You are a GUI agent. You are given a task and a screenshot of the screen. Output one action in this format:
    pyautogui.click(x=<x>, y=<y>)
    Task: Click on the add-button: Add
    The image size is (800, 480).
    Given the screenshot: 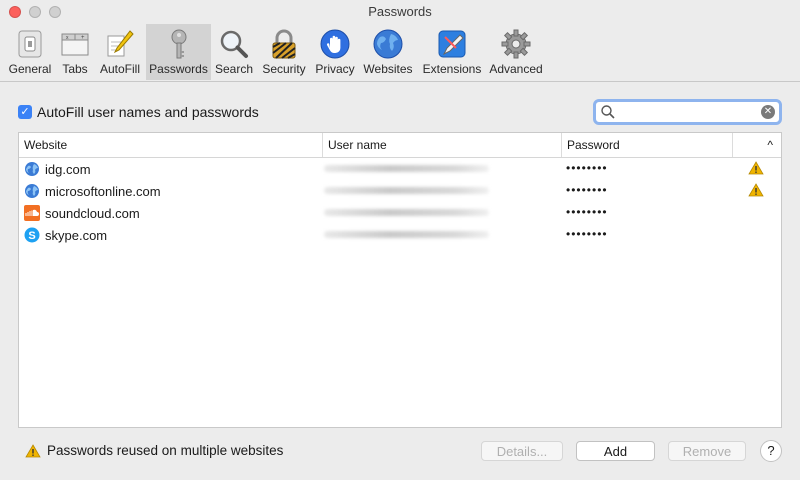 What is the action you would take?
    pyautogui.click(x=615, y=451)
    